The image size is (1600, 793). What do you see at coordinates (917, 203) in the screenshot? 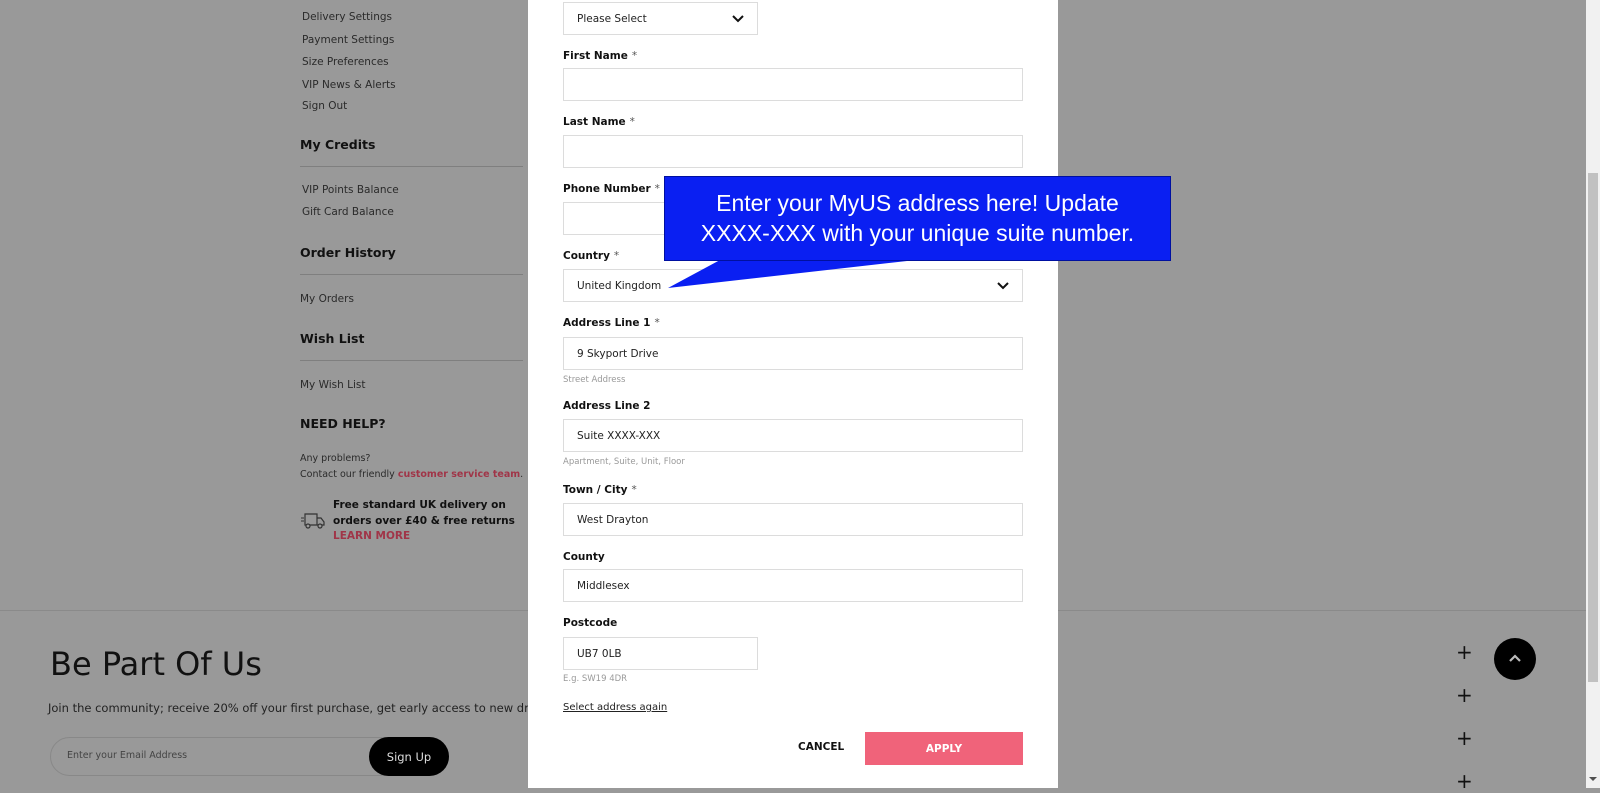
I see `callout-line-1: Enter your MyUS address here! Update` at bounding box center [917, 203].